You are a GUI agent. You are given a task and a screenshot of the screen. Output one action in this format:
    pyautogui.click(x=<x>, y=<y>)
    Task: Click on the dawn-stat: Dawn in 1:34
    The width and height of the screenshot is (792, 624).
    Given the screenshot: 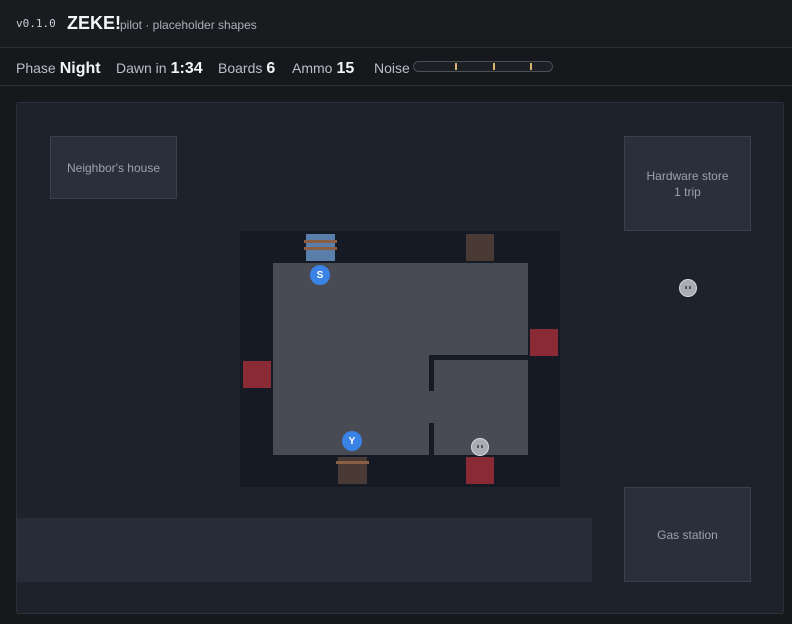 What is the action you would take?
    pyautogui.click(x=159, y=68)
    